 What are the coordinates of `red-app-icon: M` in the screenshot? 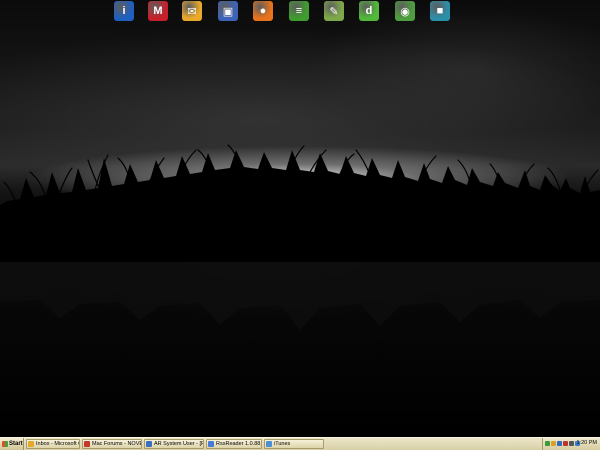 It's located at (158, 11).